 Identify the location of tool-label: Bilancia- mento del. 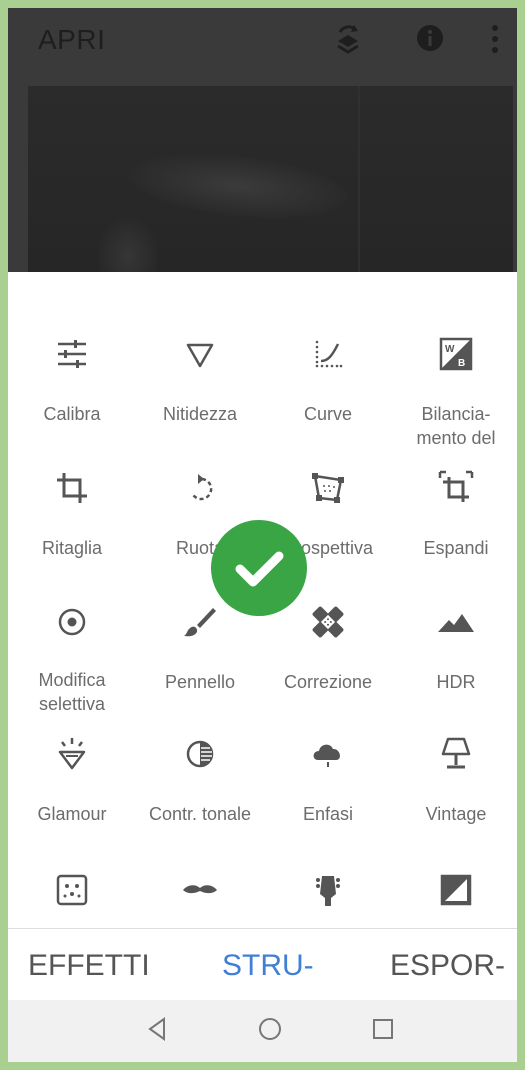
(456, 426).